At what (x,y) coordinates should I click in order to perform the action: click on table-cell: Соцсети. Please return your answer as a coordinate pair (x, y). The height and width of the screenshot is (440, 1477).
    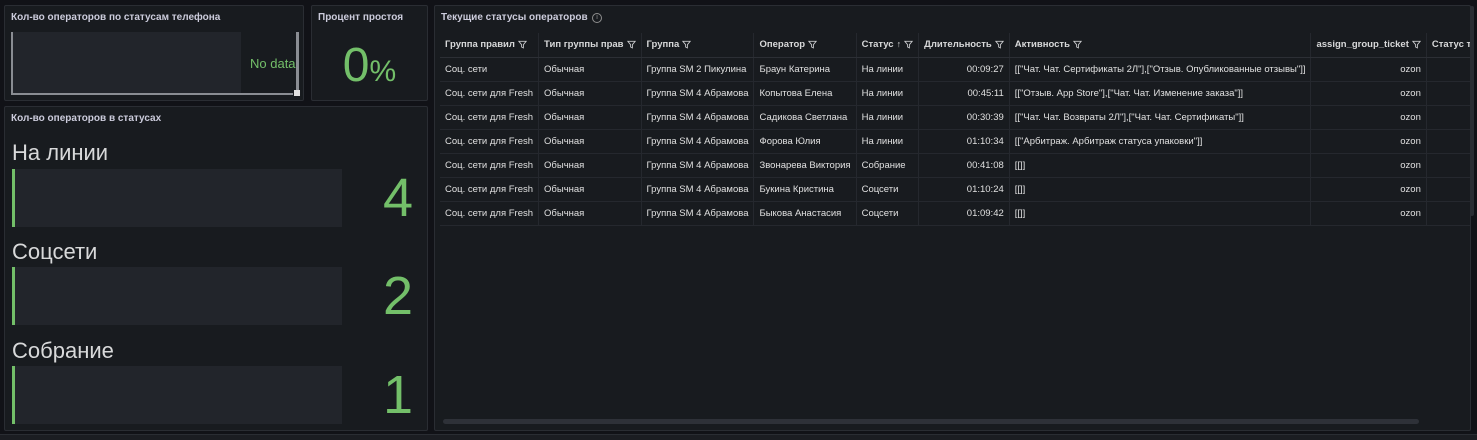
    Looking at the image, I should click on (888, 189).